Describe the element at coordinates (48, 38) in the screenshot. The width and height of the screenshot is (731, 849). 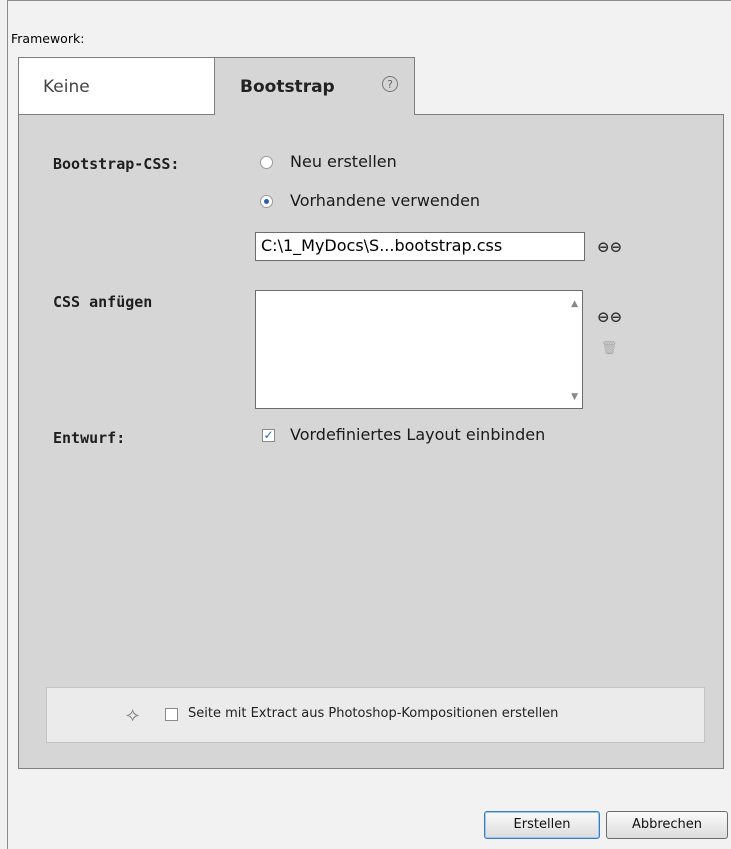
I see `framework-label: Framework:` at that location.